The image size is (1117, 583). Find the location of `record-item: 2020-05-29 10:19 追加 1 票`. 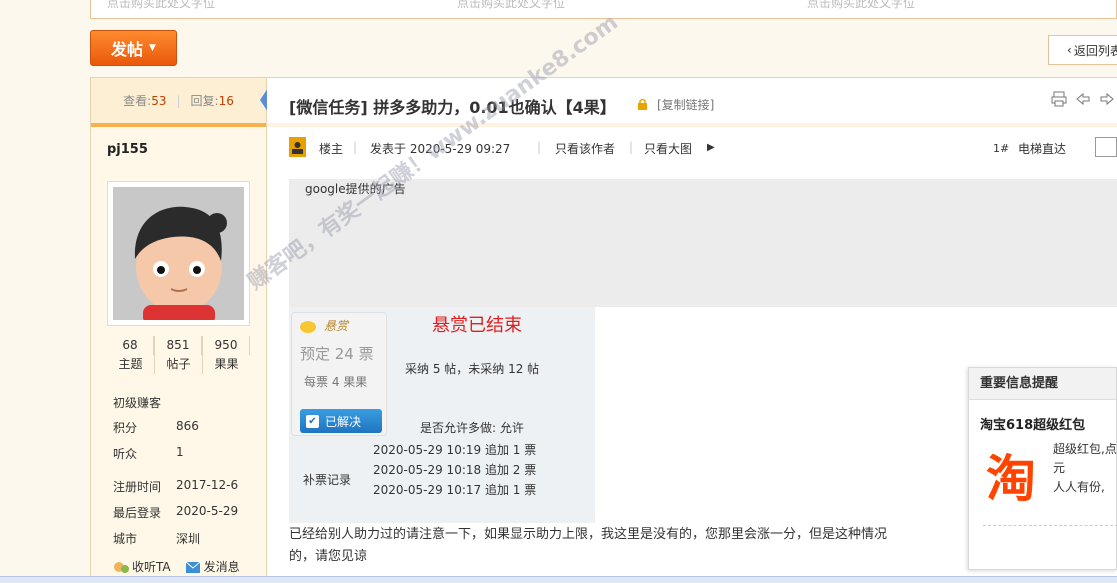

record-item: 2020-05-29 10:19 追加 1 票 is located at coordinates (455, 450).